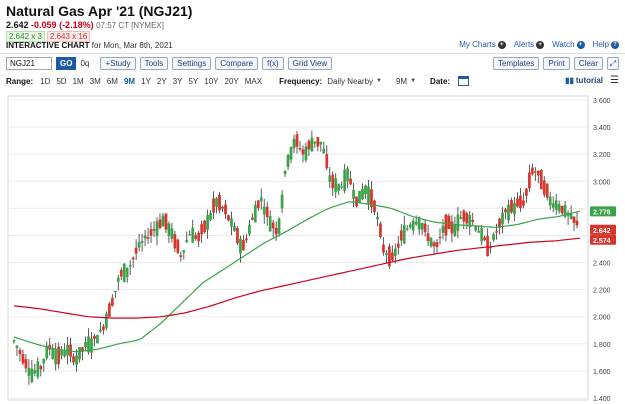  Describe the element at coordinates (118, 63) in the screenshot. I see `add-study-button: +Study` at that location.